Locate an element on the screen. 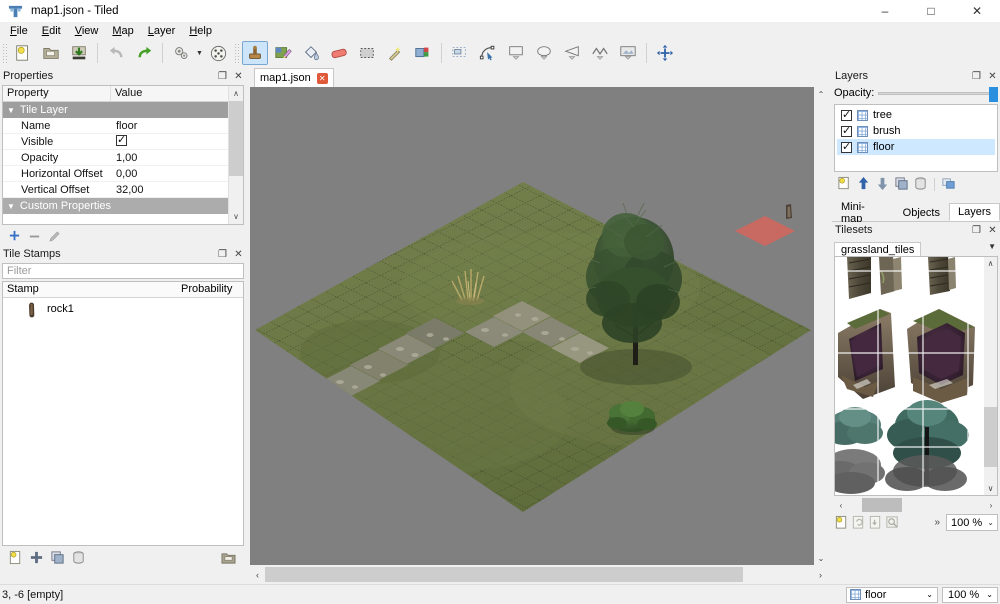  tileset-zoom-combo: 100 % ⌄ is located at coordinates (972, 522).